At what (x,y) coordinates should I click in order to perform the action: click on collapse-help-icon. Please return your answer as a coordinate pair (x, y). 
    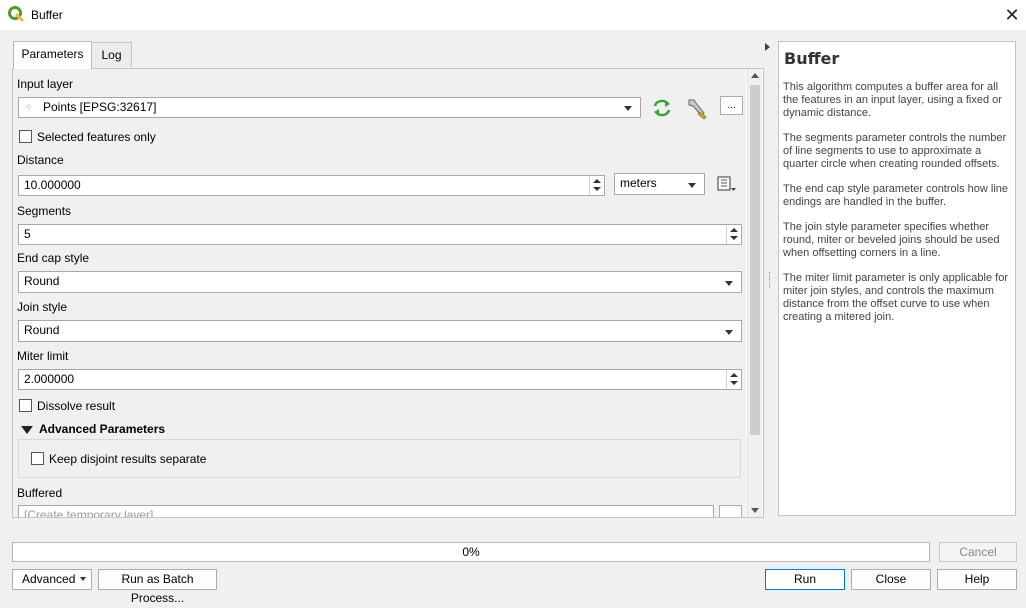
    Looking at the image, I should click on (767, 47).